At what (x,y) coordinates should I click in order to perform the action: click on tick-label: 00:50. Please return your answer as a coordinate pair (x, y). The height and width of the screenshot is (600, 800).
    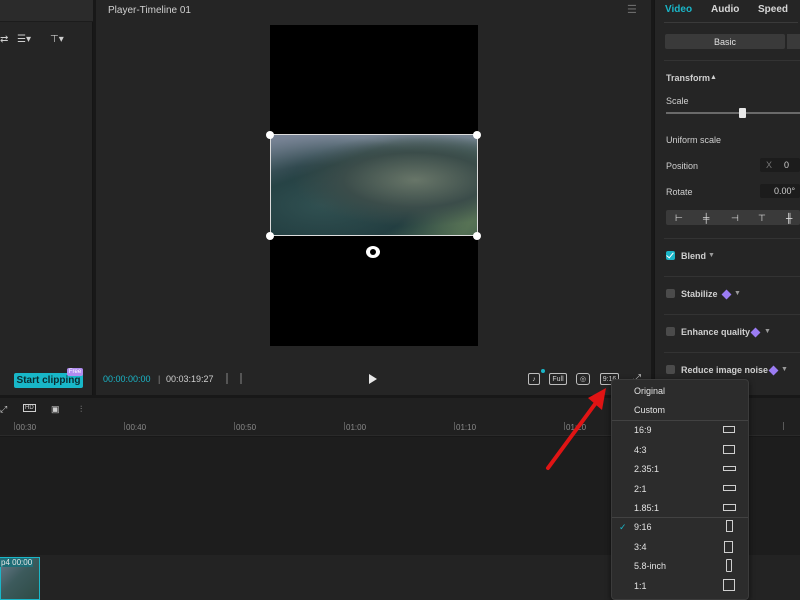
    Looking at the image, I should click on (246, 427).